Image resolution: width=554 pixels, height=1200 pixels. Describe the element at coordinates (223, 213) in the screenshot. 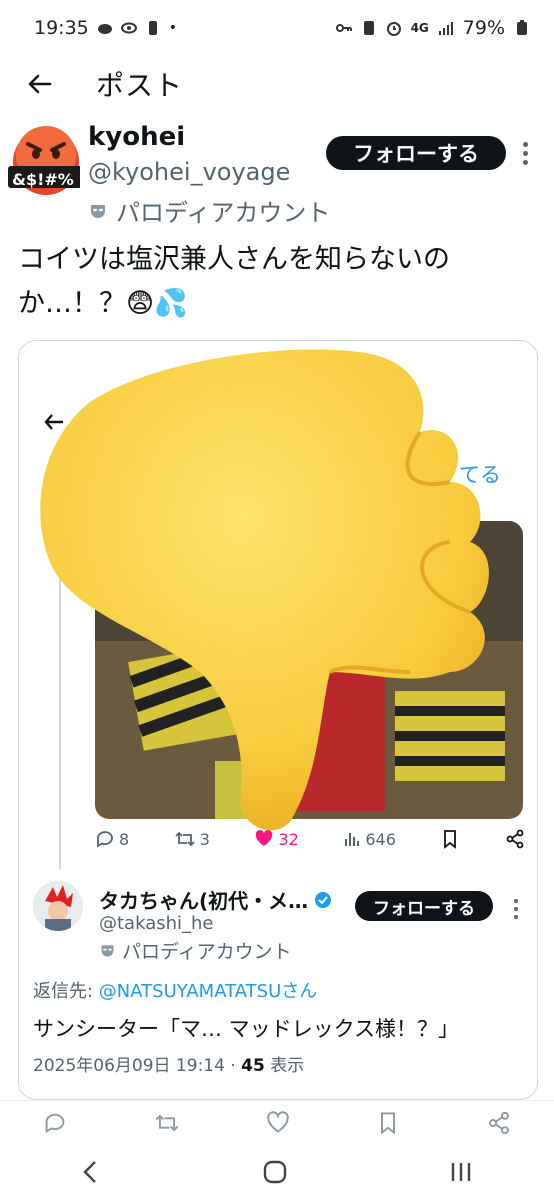

I see `parody-label: パロディアカウント` at that location.